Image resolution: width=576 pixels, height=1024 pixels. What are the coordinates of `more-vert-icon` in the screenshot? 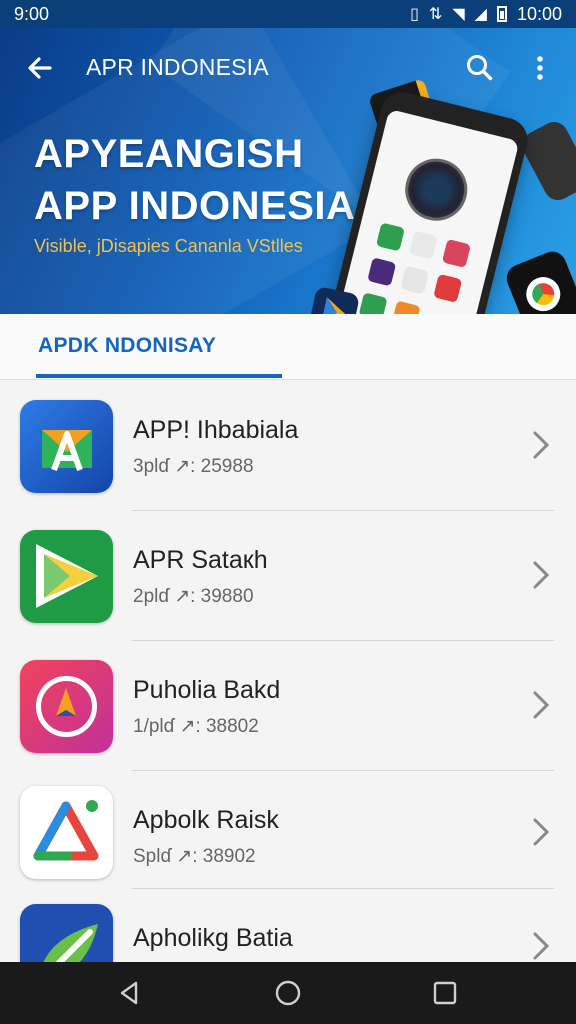 It's located at (540, 68).